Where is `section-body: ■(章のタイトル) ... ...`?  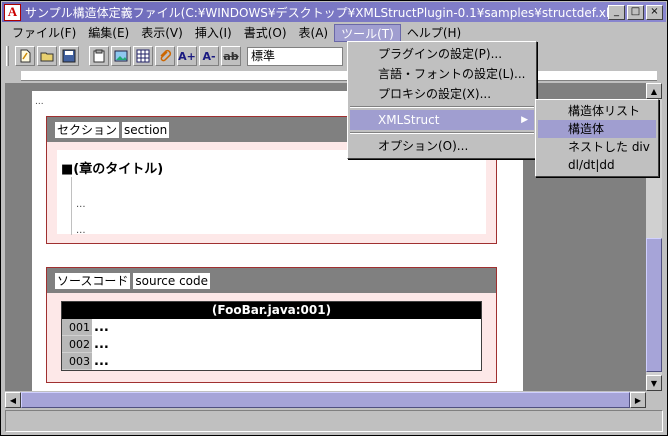
section-body: ■(章のタイトル) ... ... is located at coordinates (271, 193).